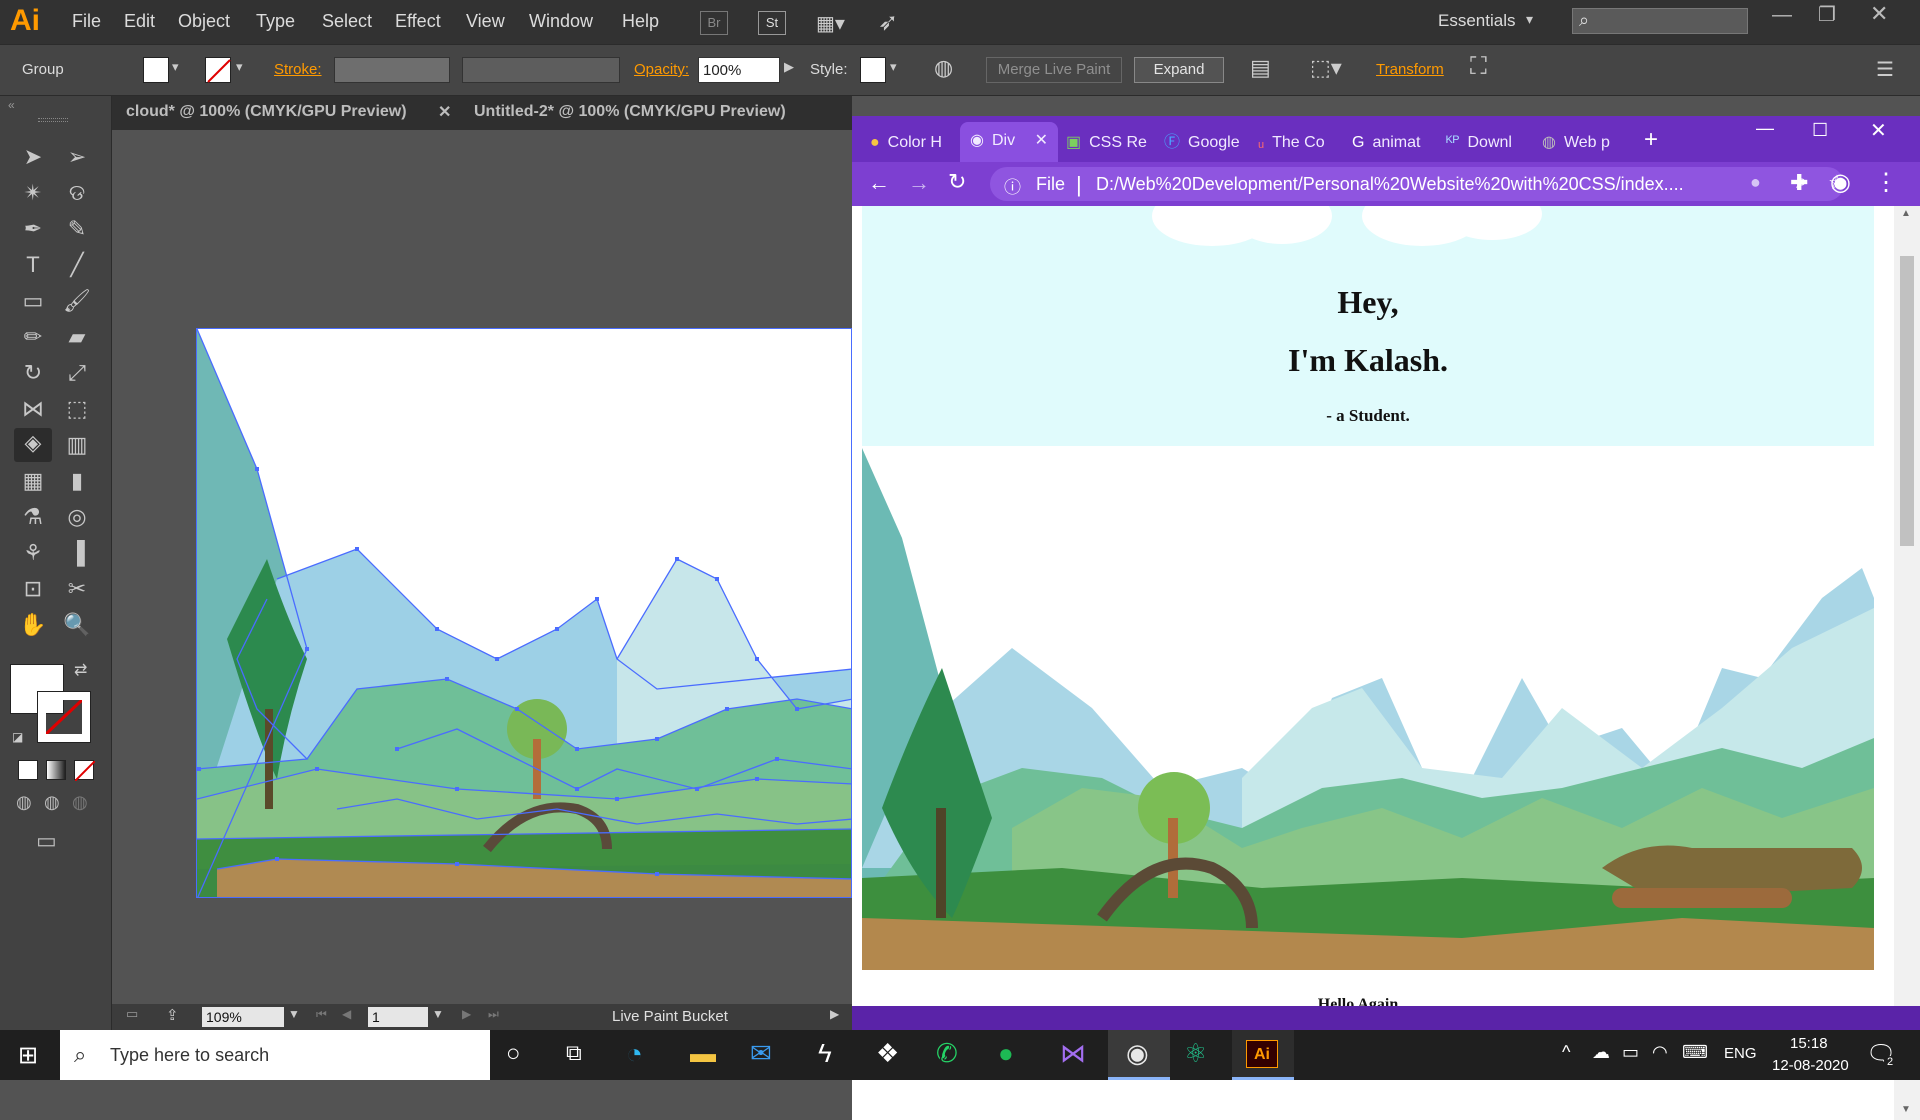 This screenshot has width=1920, height=1120. I want to click on menu-effect: Effect, so click(418, 21).